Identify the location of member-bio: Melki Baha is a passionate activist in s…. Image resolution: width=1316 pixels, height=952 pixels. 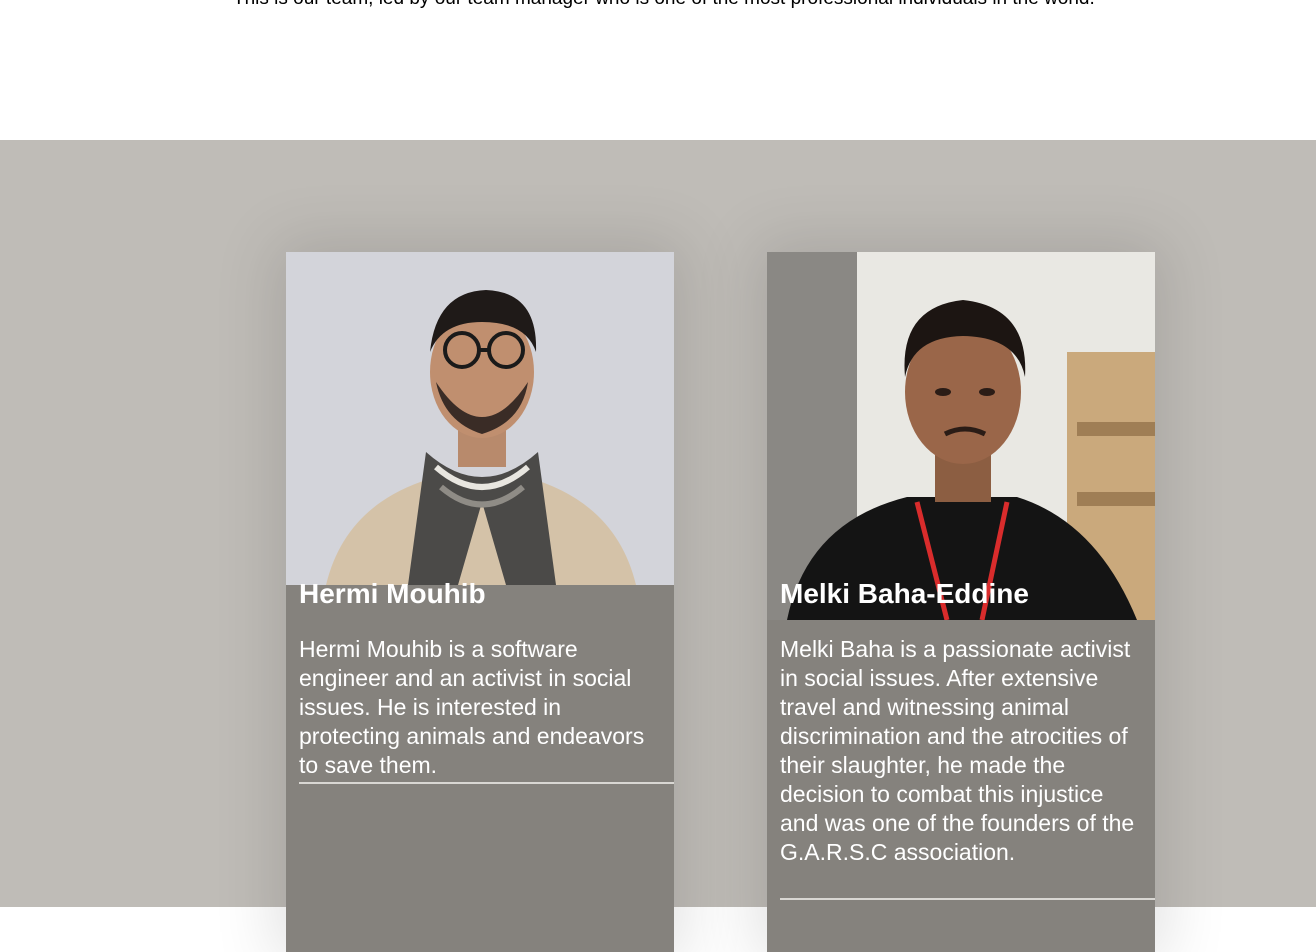
(957, 750).